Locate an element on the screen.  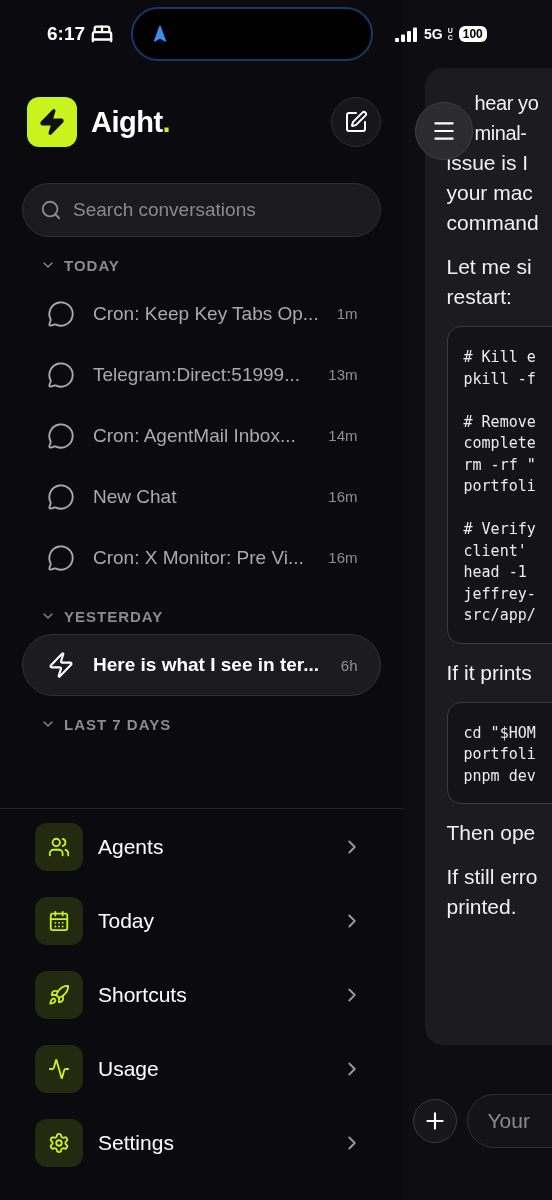
conversation-item: Here is what I see in ter... 6h is located at coordinates (201, 665).